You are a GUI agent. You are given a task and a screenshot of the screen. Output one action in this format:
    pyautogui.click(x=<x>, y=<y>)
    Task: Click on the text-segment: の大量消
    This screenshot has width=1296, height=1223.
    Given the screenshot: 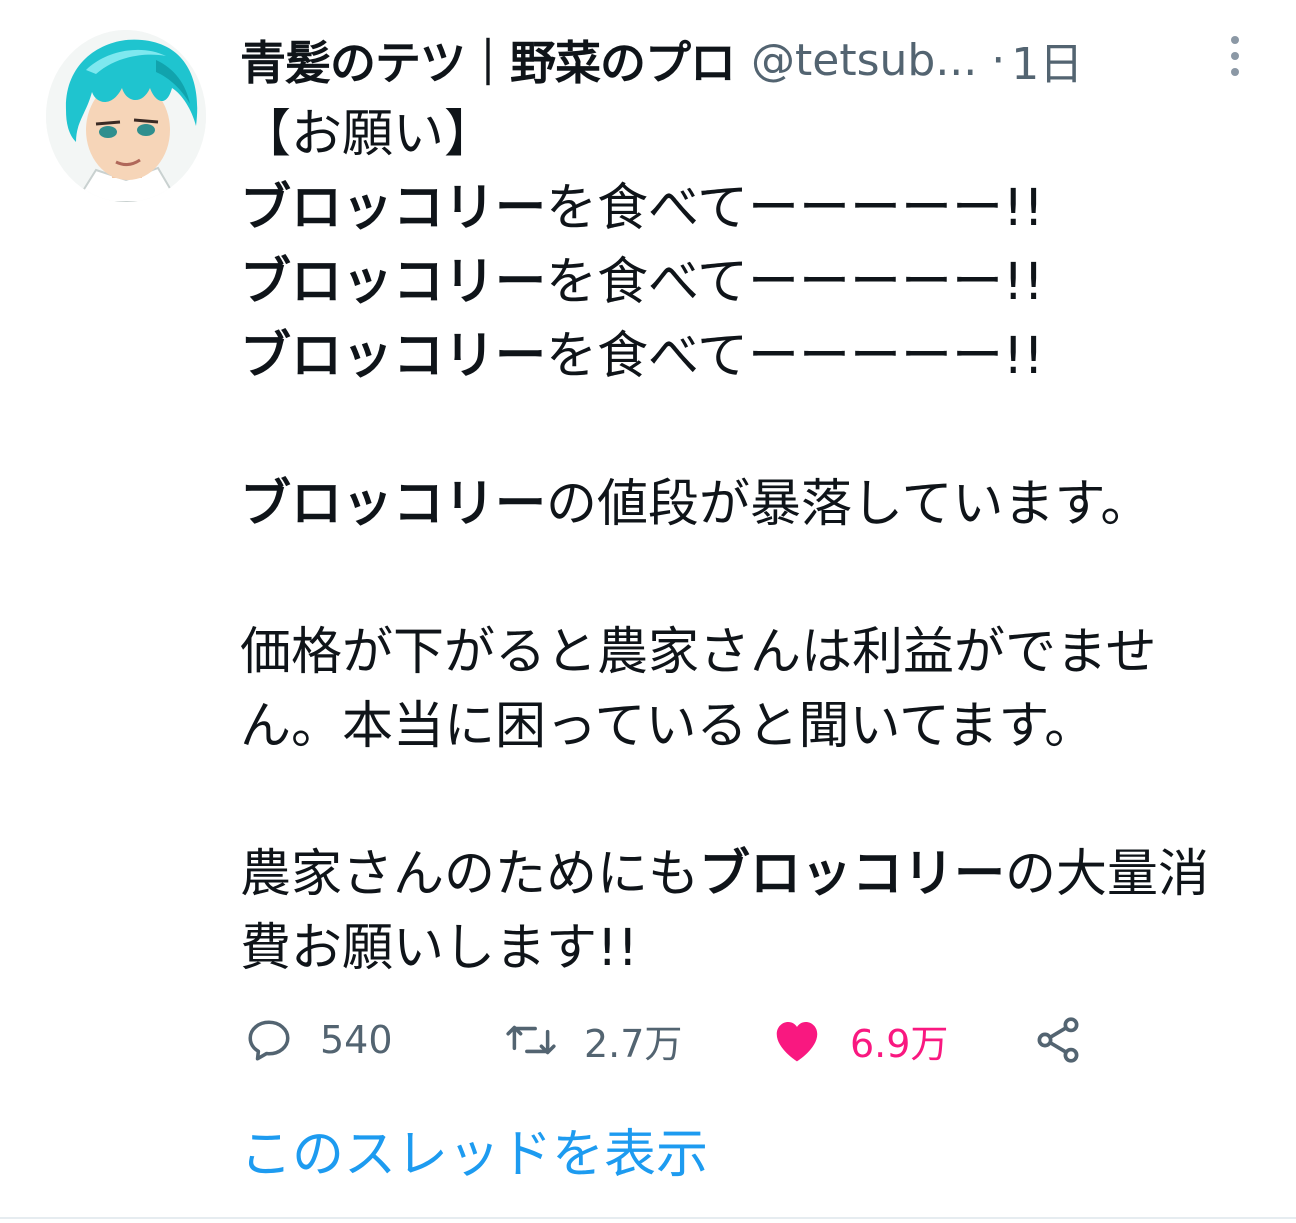 What is the action you would take?
    pyautogui.click(x=1107, y=874)
    